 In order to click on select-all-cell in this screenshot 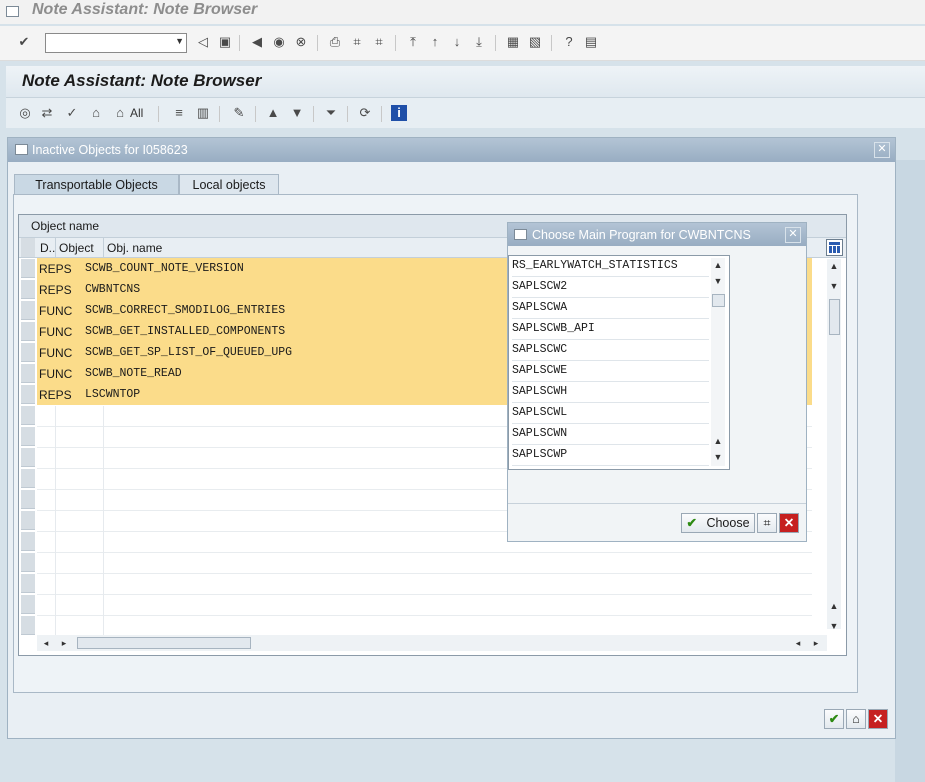, I will do `click(28, 247)`.